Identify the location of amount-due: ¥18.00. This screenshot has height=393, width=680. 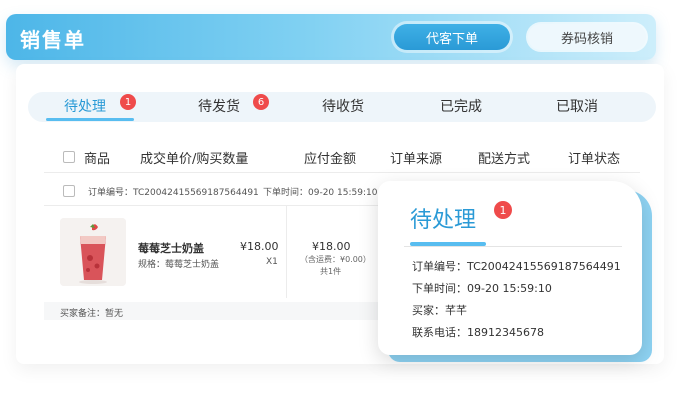
(331, 246).